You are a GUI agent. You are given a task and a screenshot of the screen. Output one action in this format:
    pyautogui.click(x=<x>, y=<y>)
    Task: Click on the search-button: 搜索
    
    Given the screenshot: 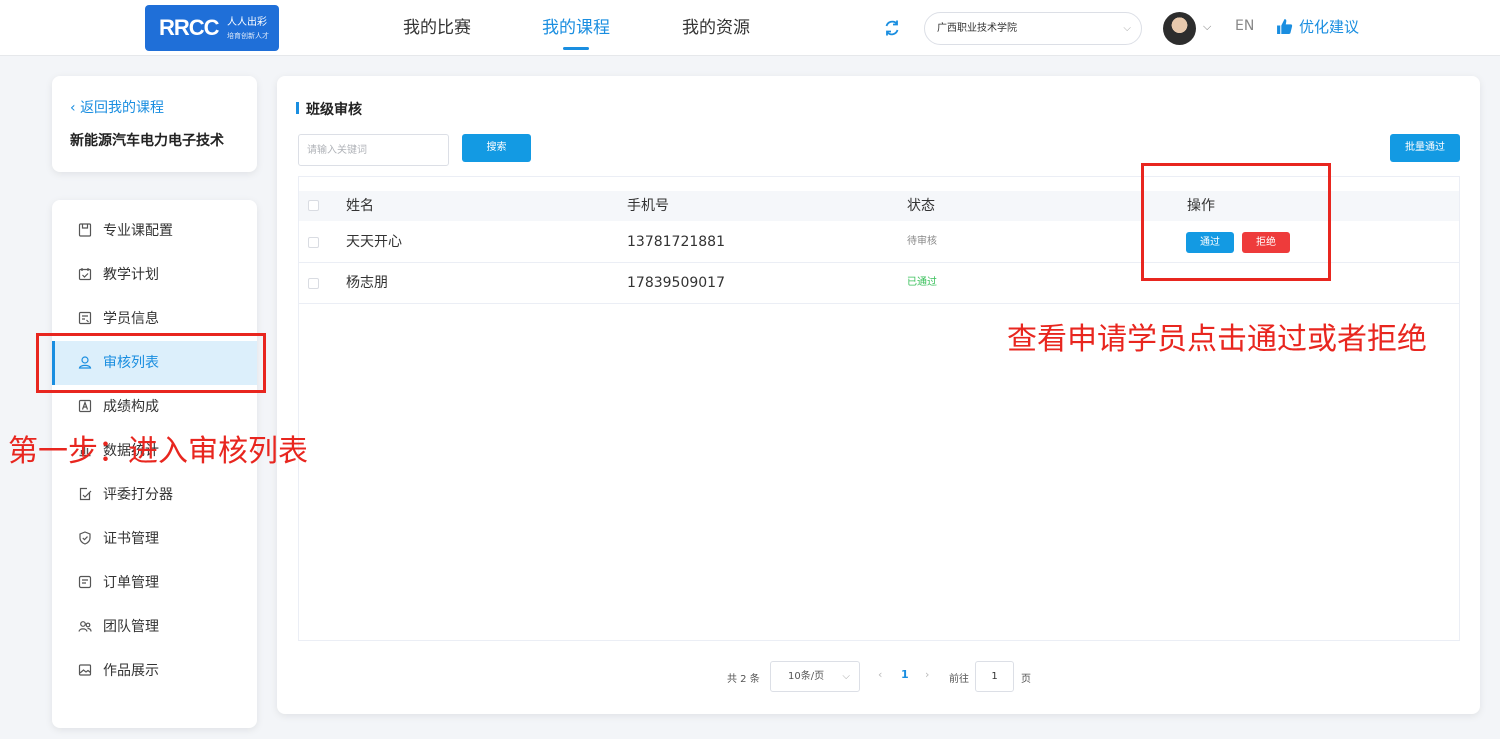 What is the action you would take?
    pyautogui.click(x=496, y=148)
    